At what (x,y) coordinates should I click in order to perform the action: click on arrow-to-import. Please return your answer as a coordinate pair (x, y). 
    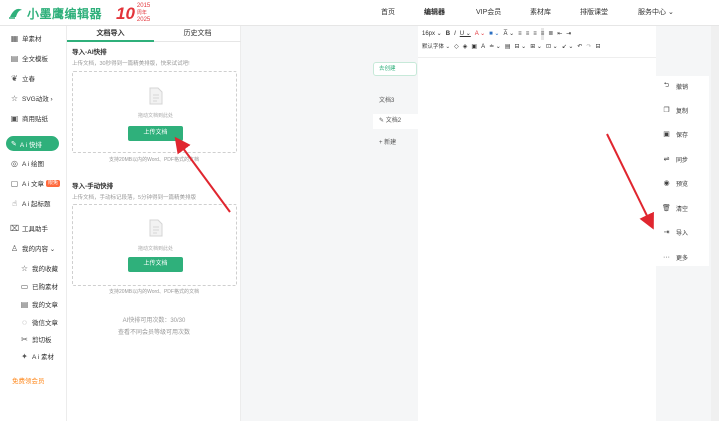
    Looking at the image, I should click on (630, 181).